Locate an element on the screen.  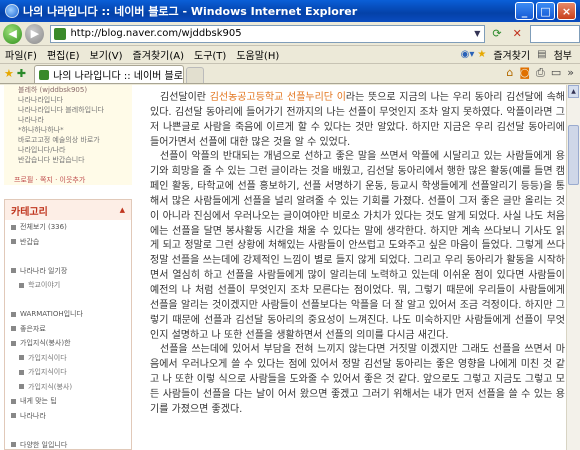
menu-tools: 도구(T) is located at coordinates (210, 54).